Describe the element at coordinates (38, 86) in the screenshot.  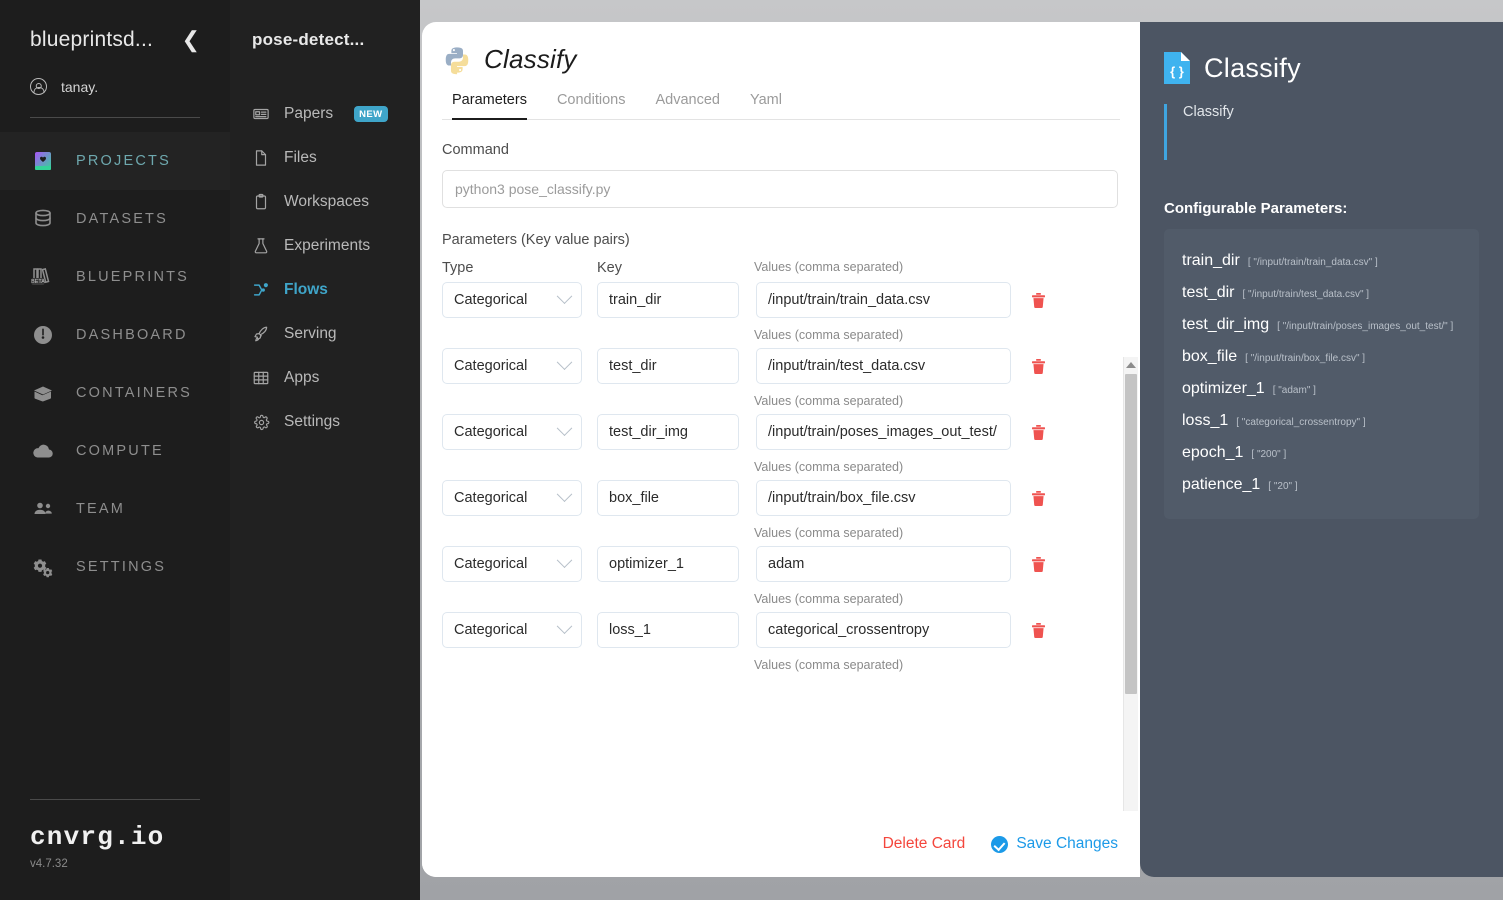
I see `user-icon` at that location.